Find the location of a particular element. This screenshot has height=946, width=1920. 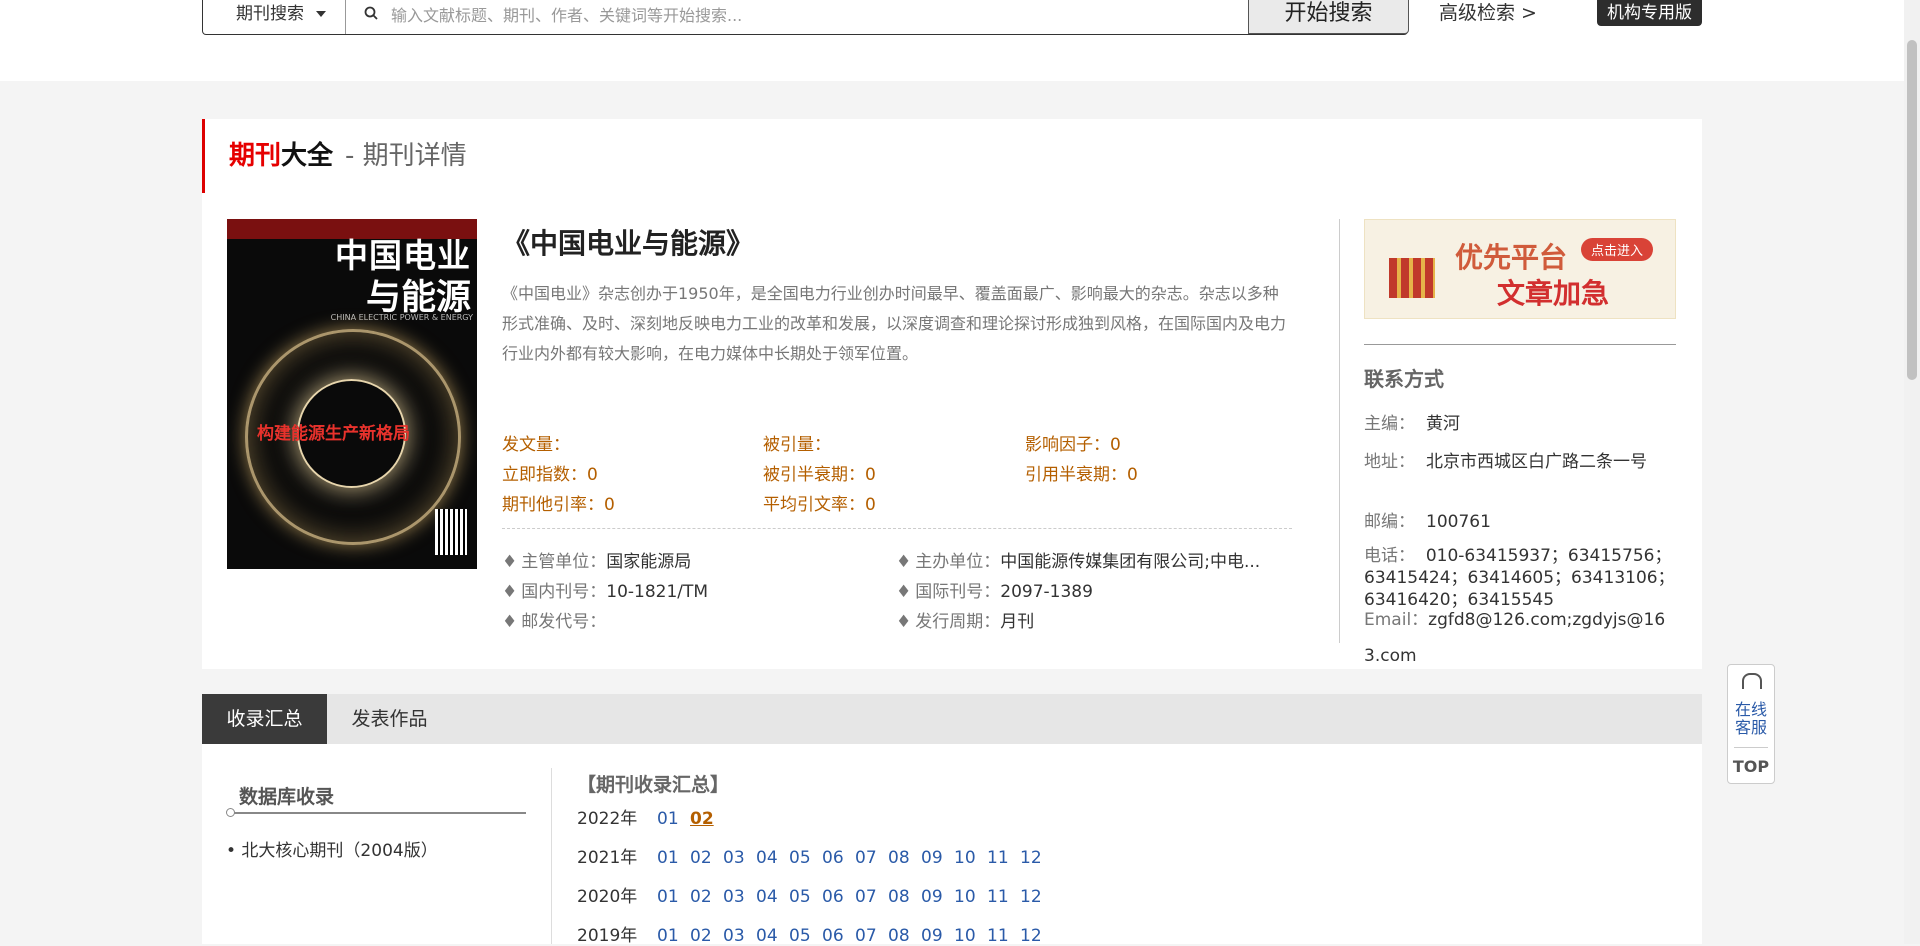

online-service-button: 在线客服 is located at coordinates (1751, 719).